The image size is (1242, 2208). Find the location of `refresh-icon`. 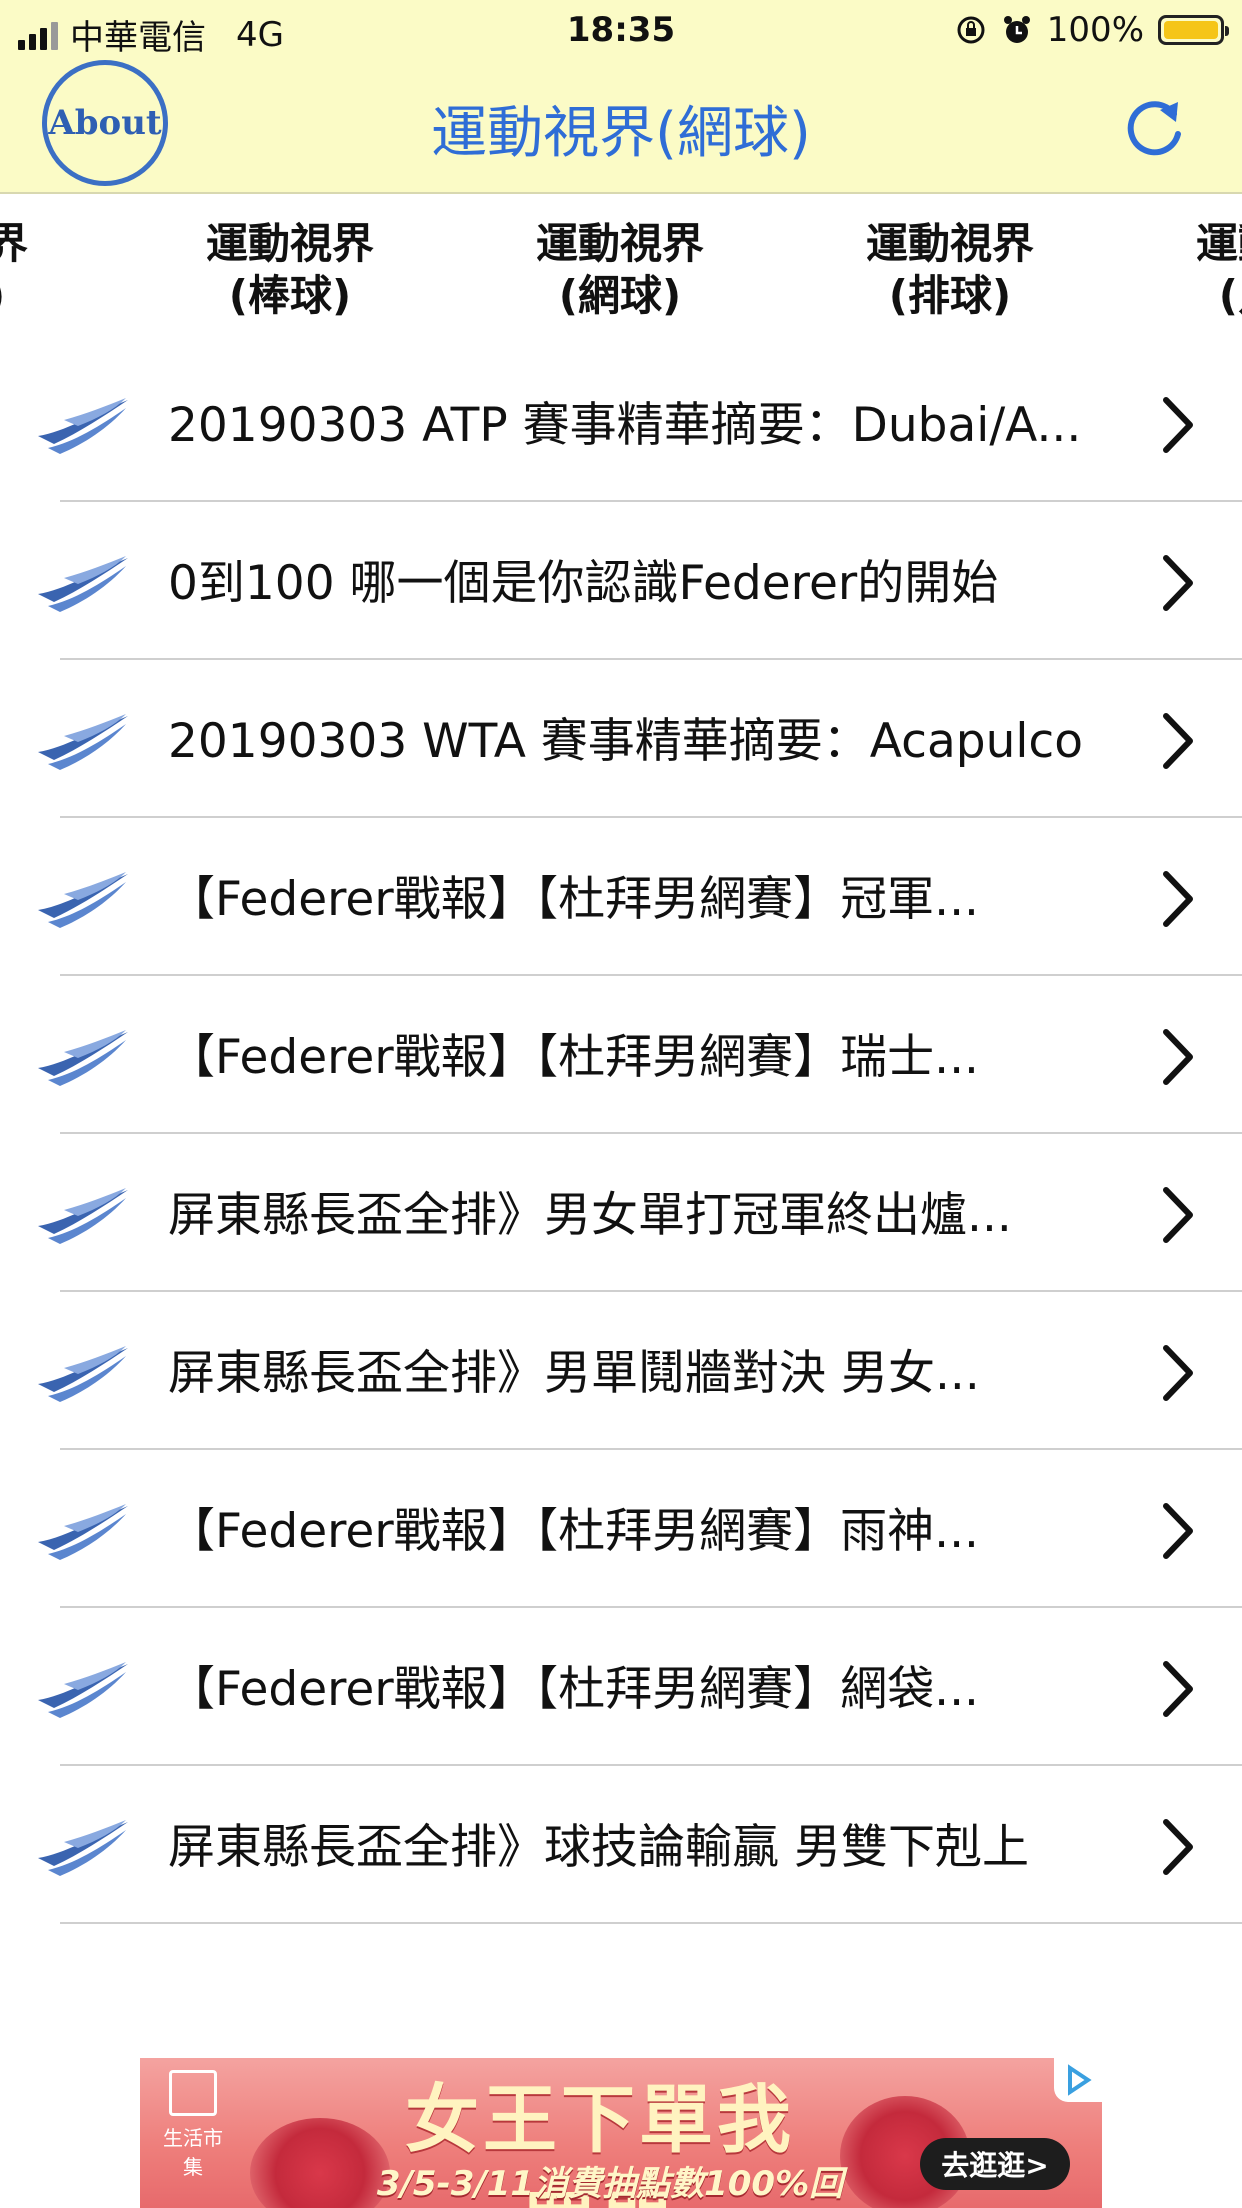

refresh-icon is located at coordinates (1156, 126).